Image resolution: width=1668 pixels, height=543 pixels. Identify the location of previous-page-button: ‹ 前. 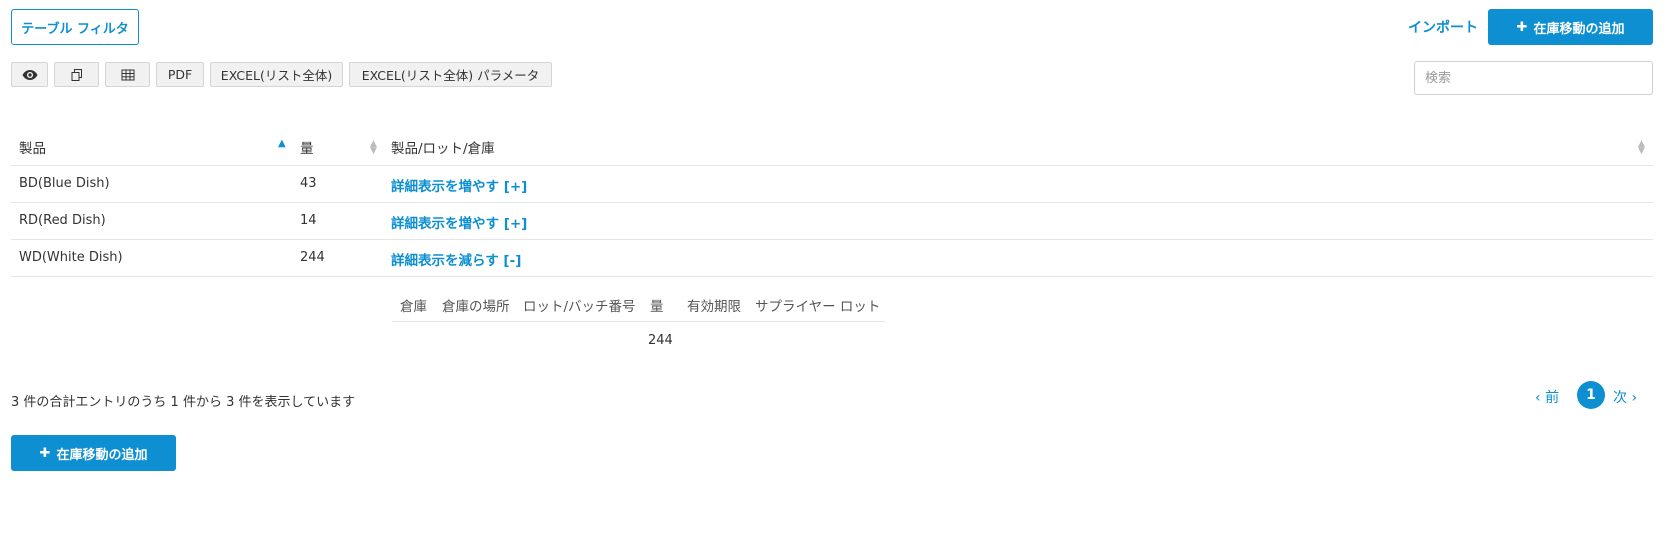
(1547, 397).